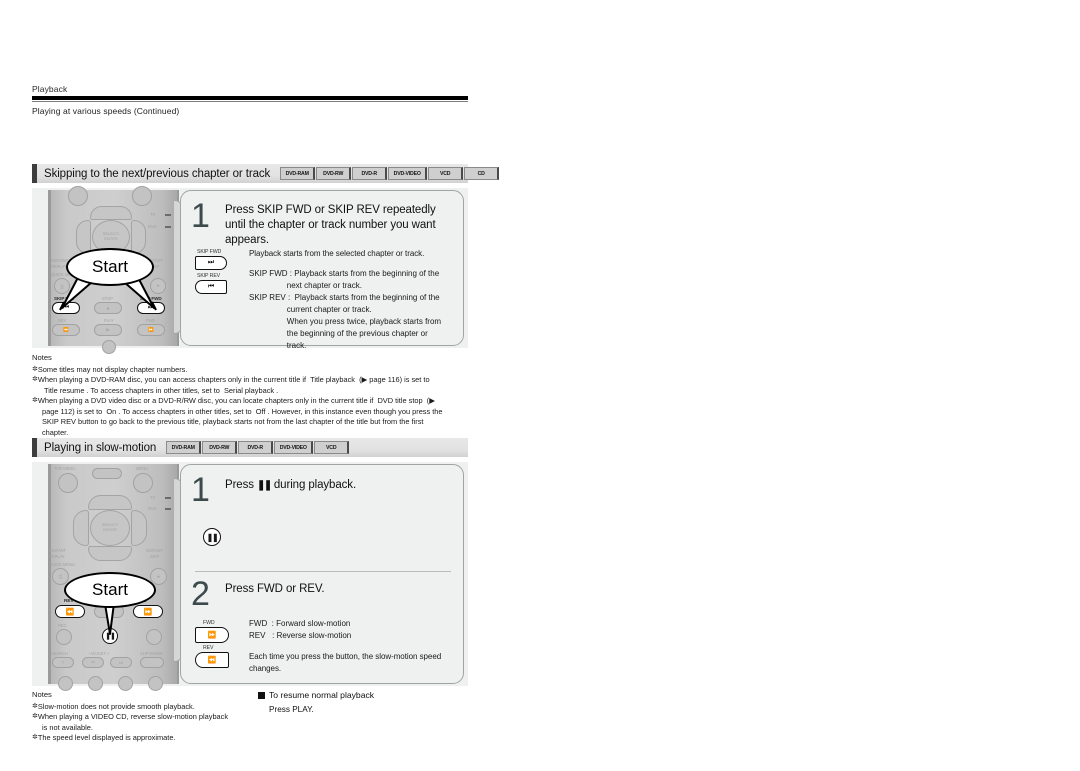 Image resolution: width=1080 pixels, height=771 pixels. I want to click on header-rule-thick, so click(250, 98).